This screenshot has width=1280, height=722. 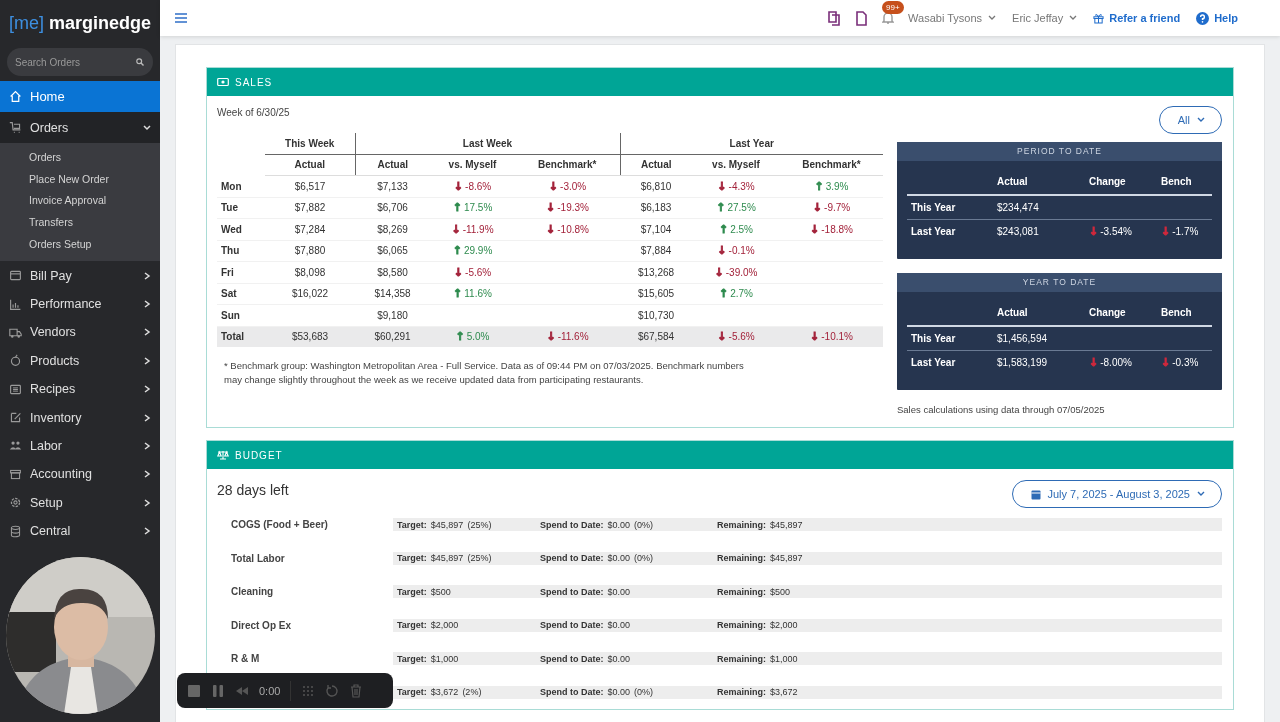 I want to click on table-cell: $10,730, so click(x=656, y=315).